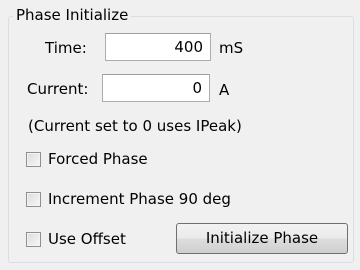 Image resolution: width=360 pixels, height=270 pixels. Describe the element at coordinates (139, 198) in the screenshot. I see `increment-phase-label: Increment Phase 90 deg` at that location.